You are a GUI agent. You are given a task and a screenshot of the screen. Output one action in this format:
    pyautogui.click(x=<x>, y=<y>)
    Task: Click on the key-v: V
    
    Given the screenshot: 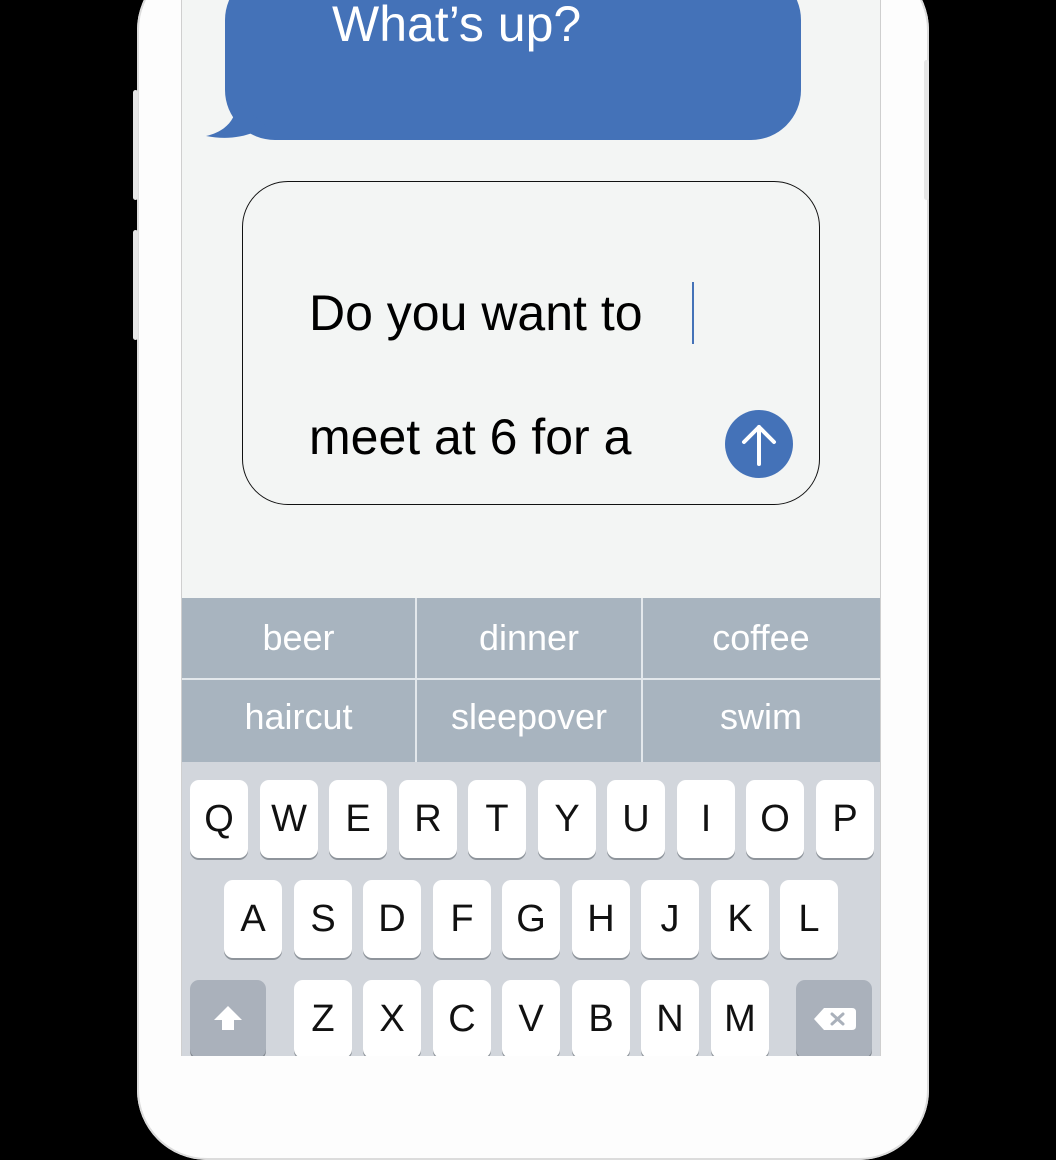 What is the action you would take?
    pyautogui.click(x=531, y=1018)
    